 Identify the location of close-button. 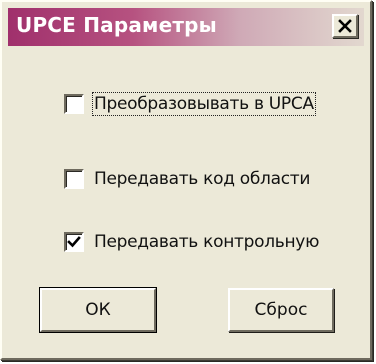
(345, 26).